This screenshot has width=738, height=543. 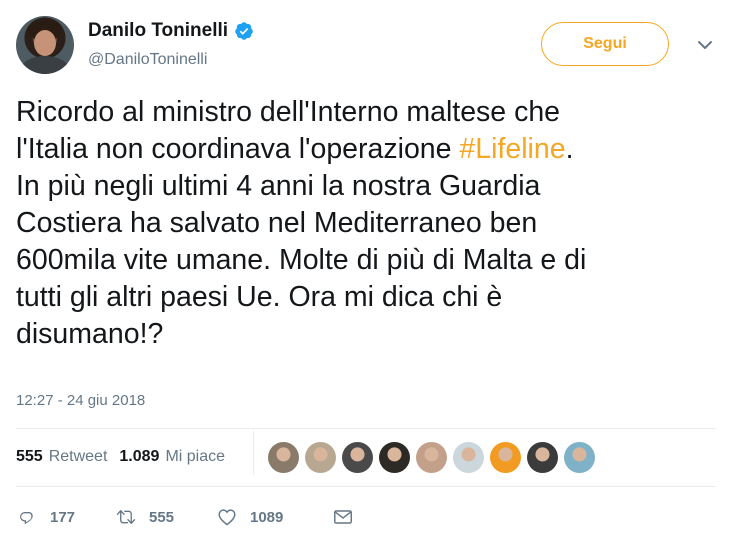 What do you see at coordinates (227, 517) in the screenshot?
I see `heart-icon` at bounding box center [227, 517].